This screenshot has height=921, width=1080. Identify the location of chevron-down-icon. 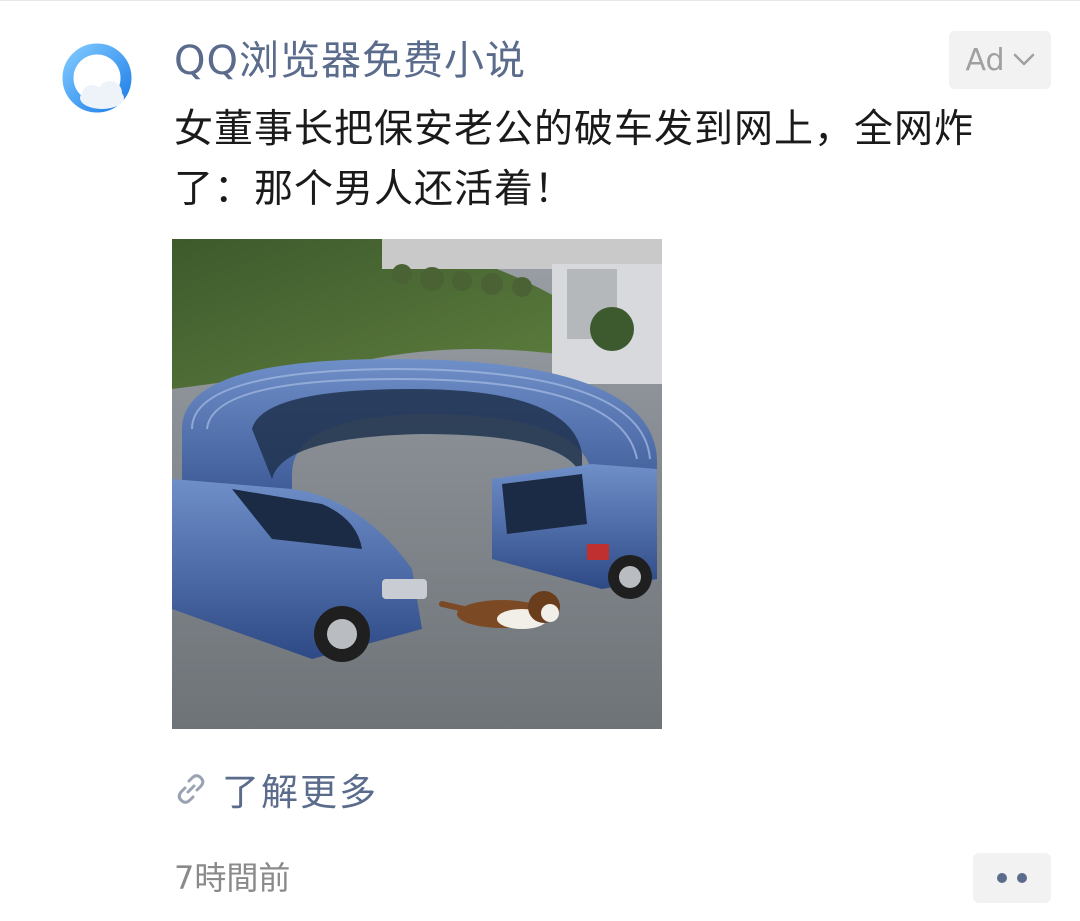
(1023, 59).